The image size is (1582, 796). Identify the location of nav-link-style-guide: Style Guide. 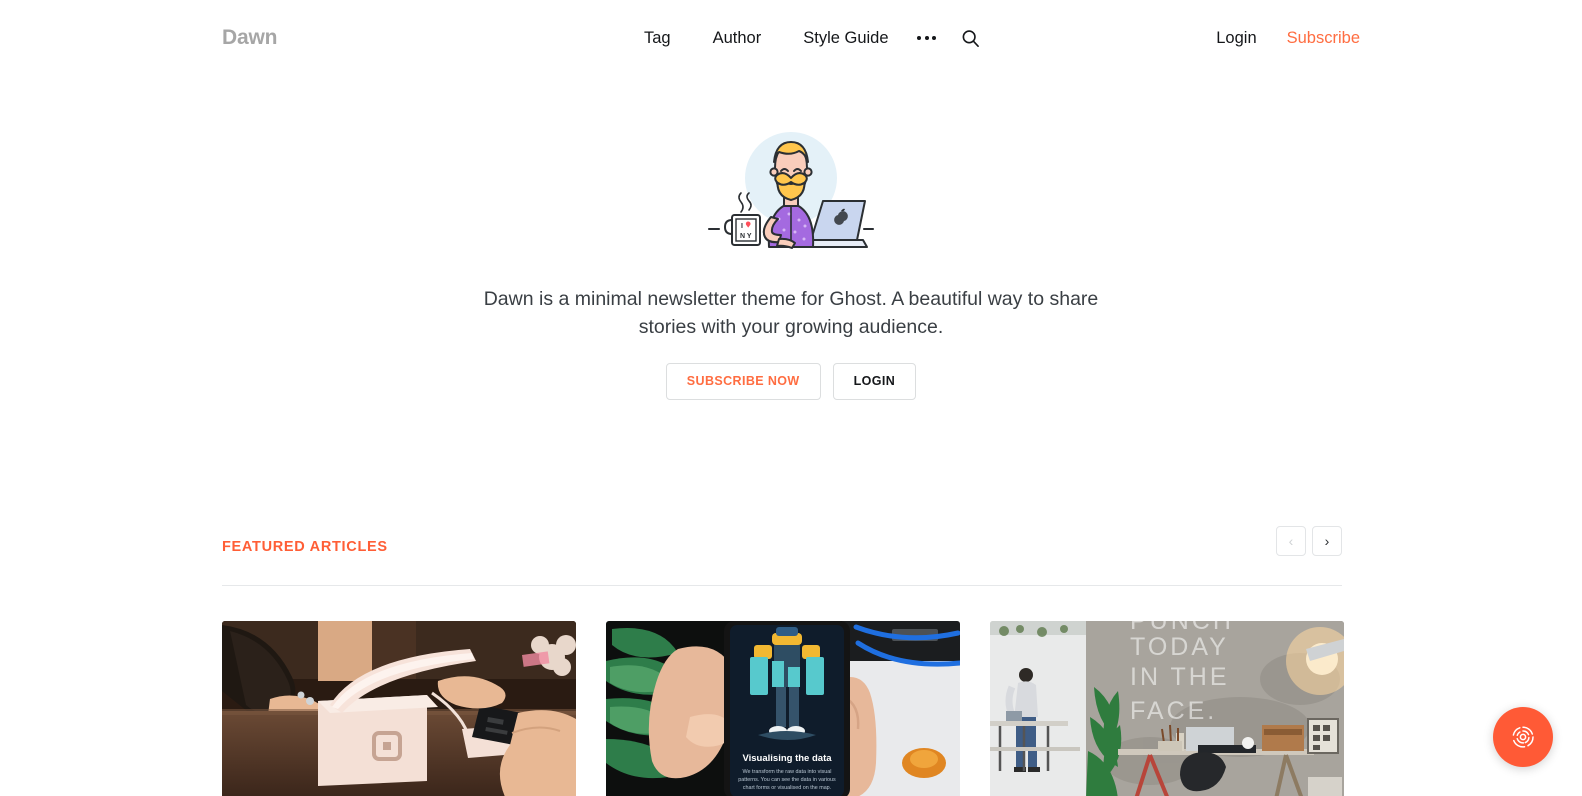
(845, 38).